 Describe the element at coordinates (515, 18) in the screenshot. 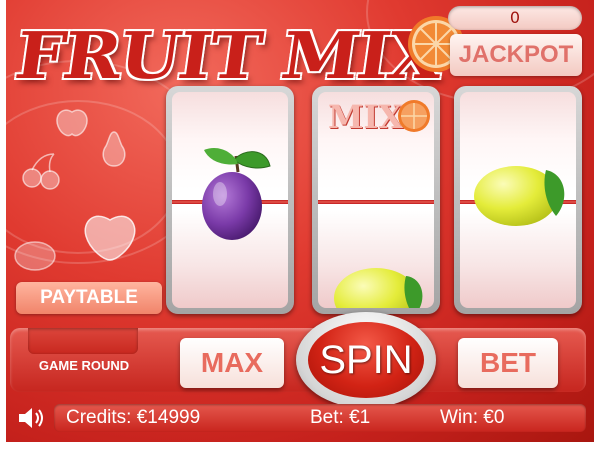

I see `jackpot-value: 0` at that location.